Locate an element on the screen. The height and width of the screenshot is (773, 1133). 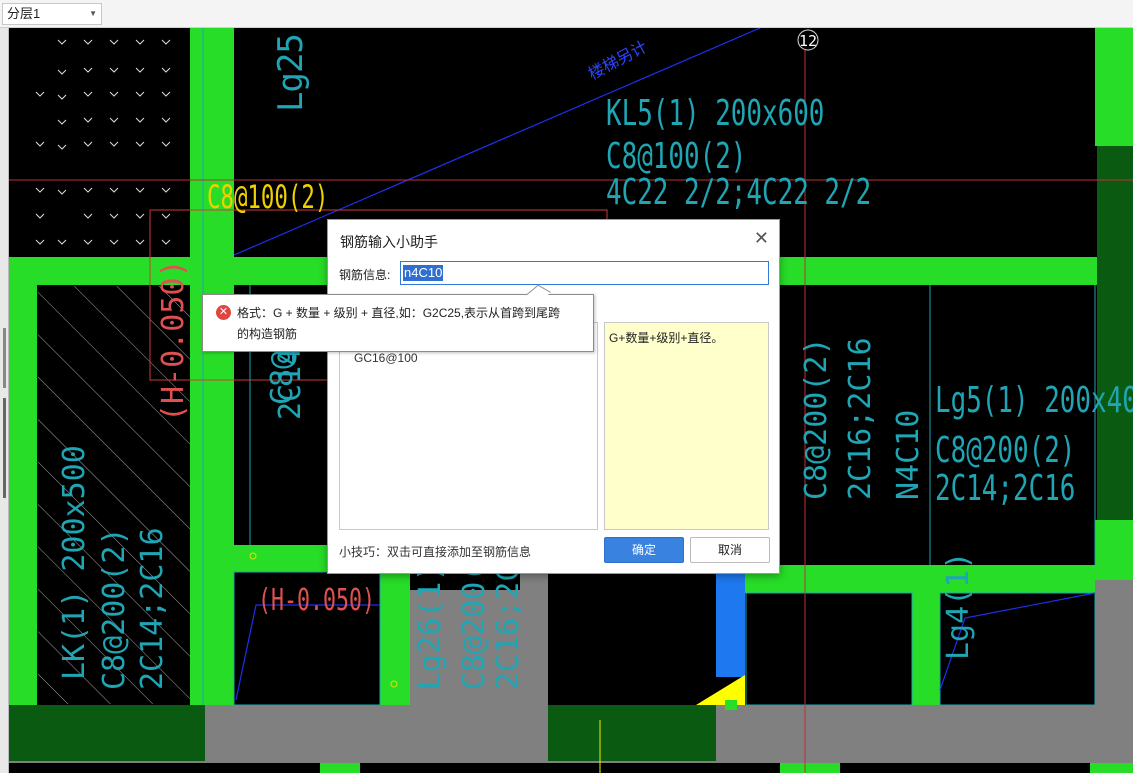
lg26-line2: C8@200( is located at coordinates (474, 627).